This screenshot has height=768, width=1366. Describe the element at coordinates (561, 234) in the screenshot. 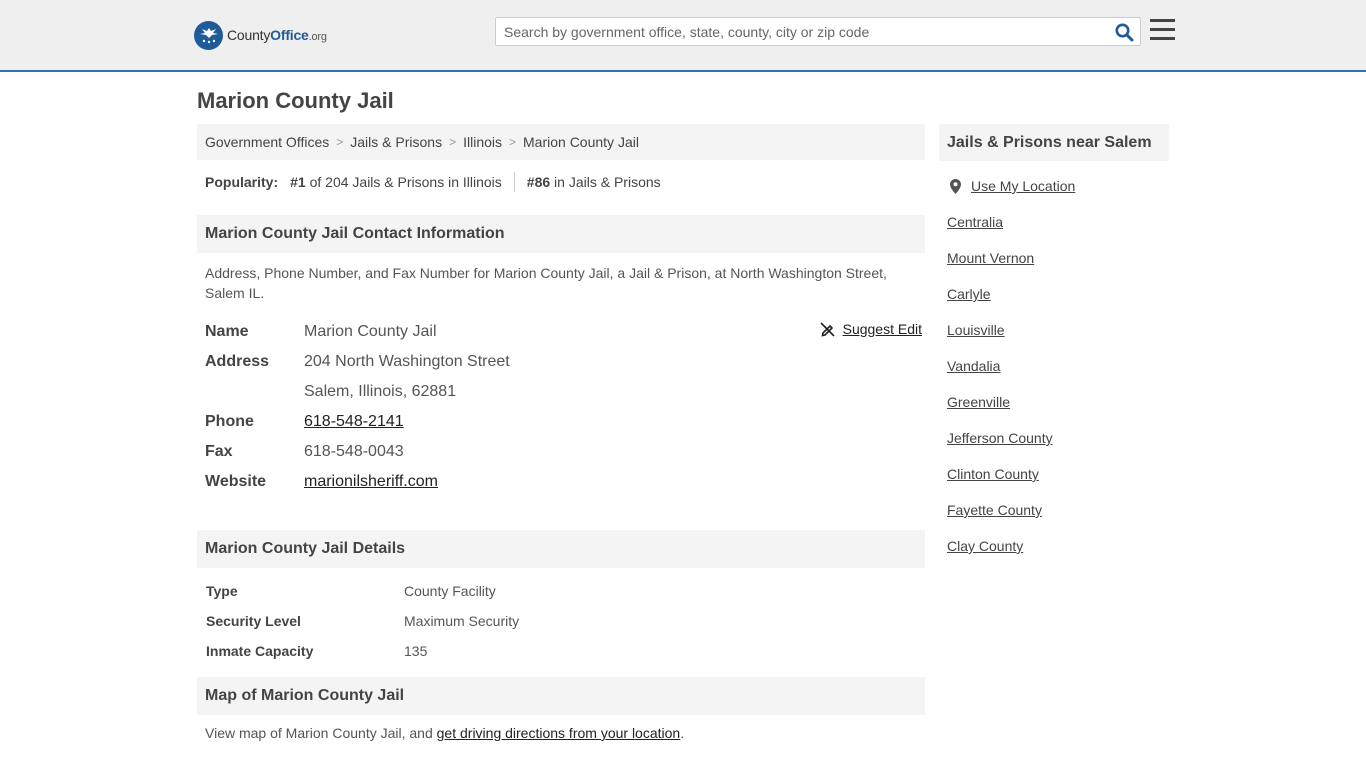

I see `contact-heading: Marion County Jail Contact Information` at that location.